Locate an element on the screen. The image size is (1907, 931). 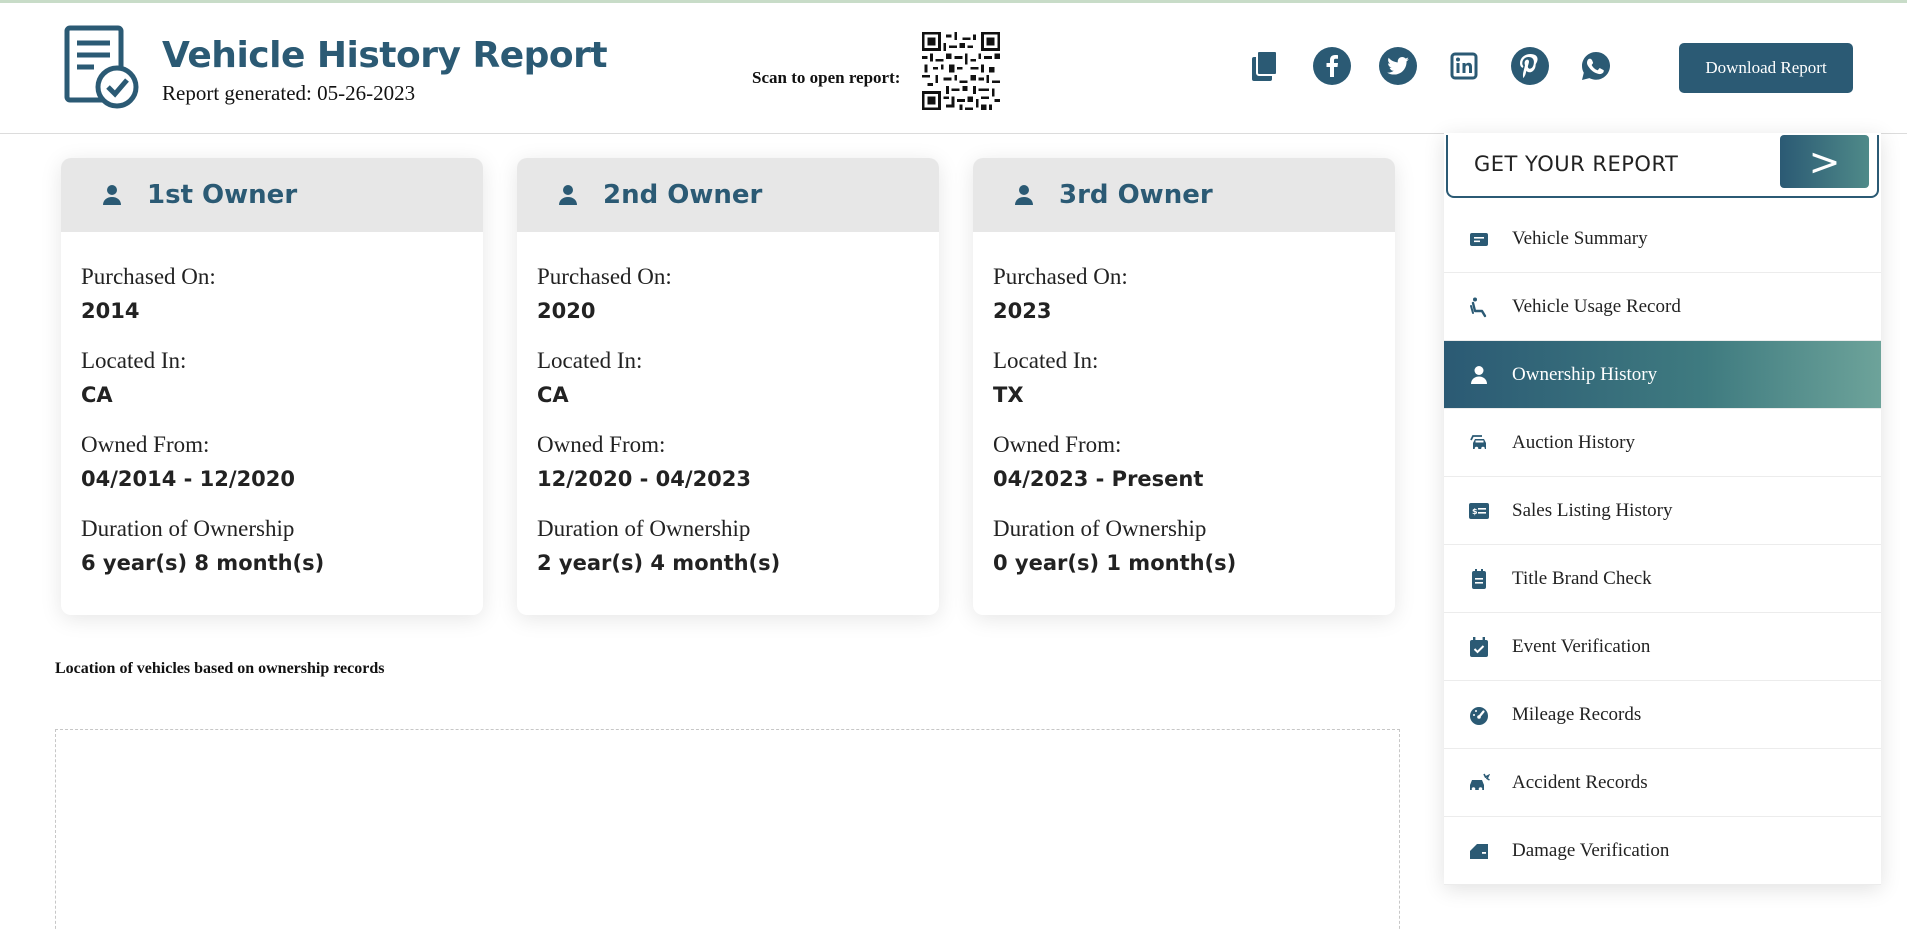
owner-card-header: 3rd Owner is located at coordinates (1184, 195).